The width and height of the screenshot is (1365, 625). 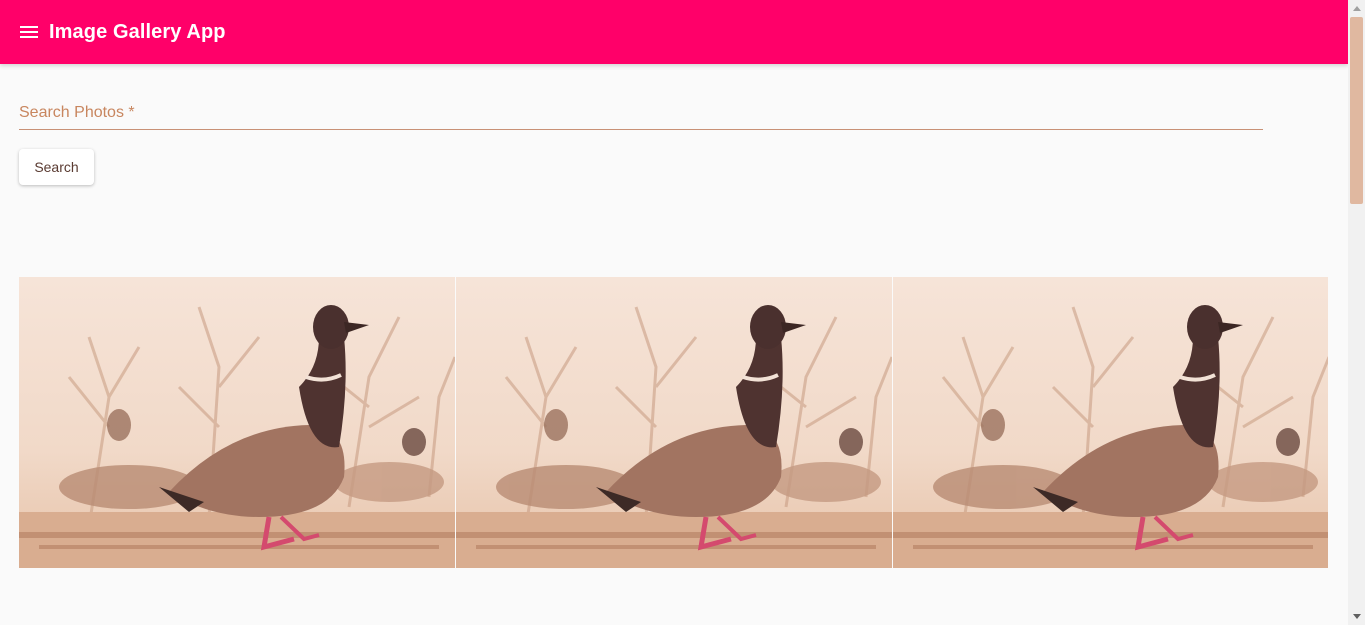 I want to click on search-button: Search, so click(x=56, y=167).